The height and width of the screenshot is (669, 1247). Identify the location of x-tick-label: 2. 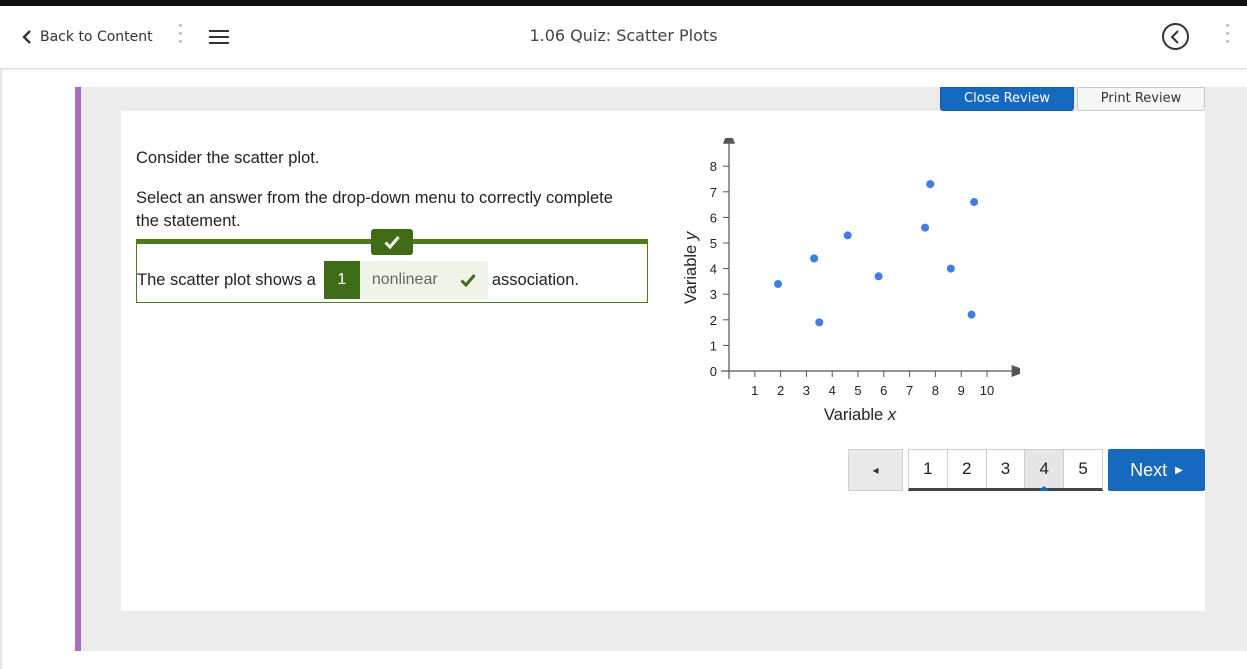
(780, 390).